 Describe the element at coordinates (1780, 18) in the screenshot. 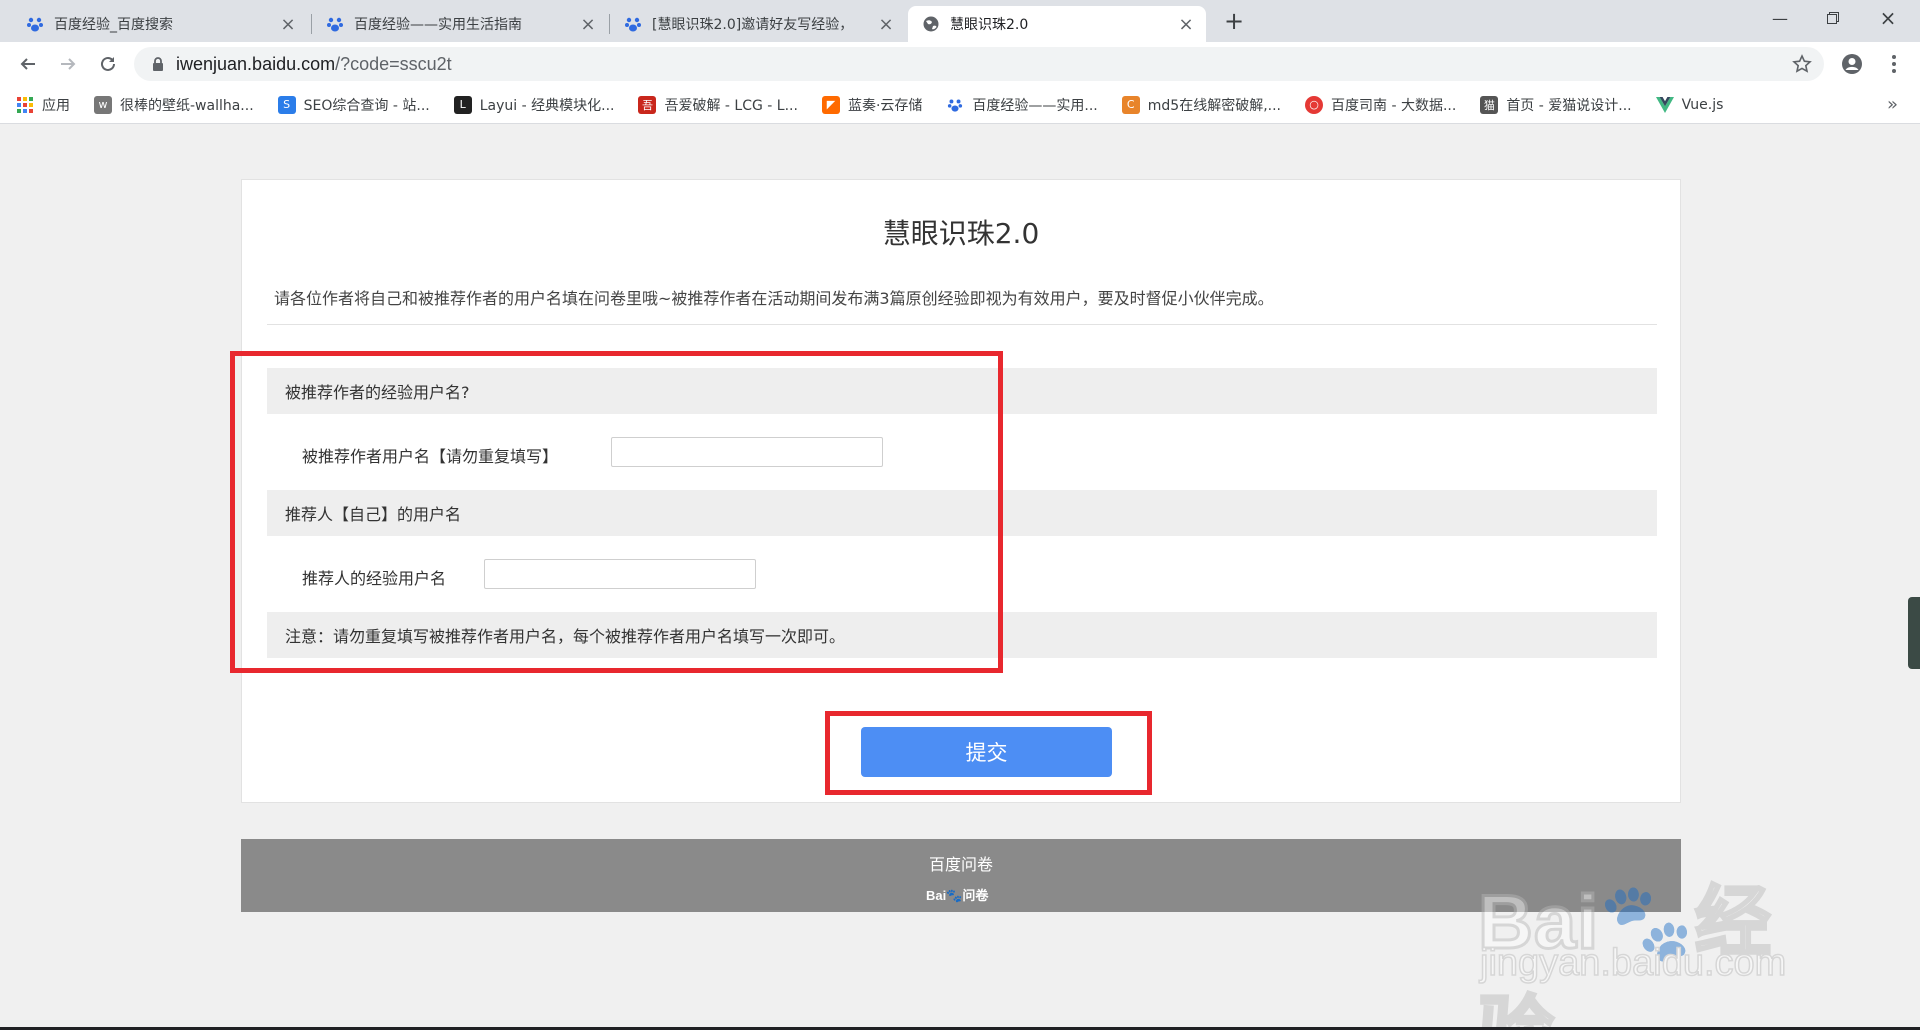

I see `minimize-icon: —` at that location.